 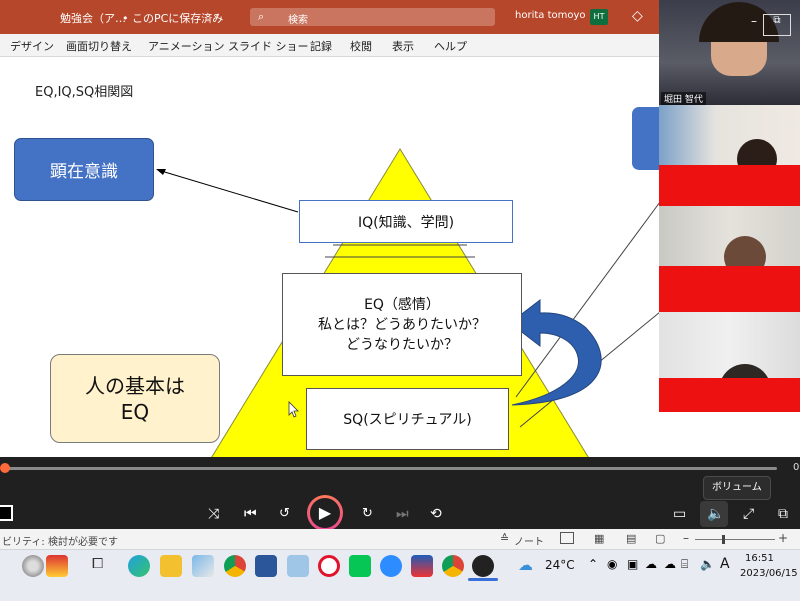 What do you see at coordinates (57, 566) in the screenshot?
I see `medal-icon` at bounding box center [57, 566].